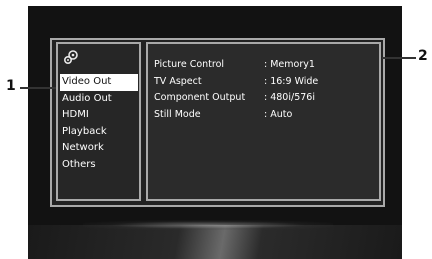 This screenshot has width=432, height=259. I want to click on setting-label: Picture Control, so click(189, 64).